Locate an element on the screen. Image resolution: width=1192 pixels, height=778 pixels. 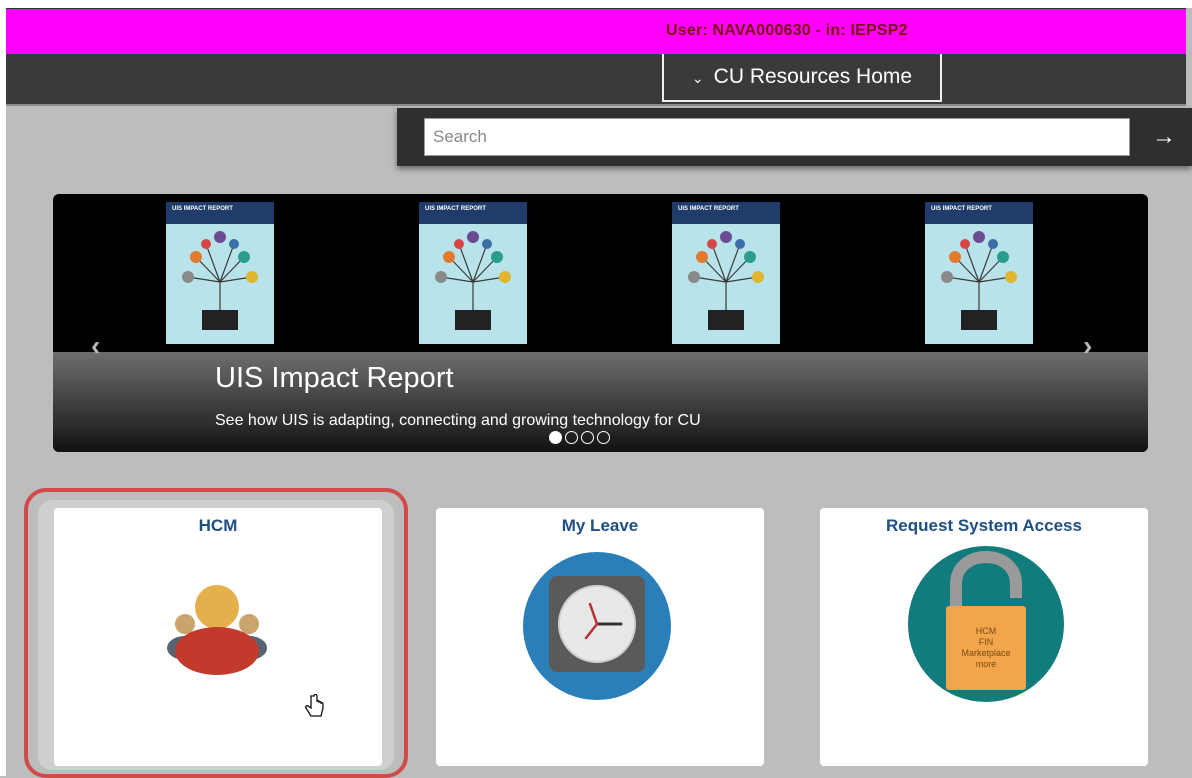
chevron-right-icon: › is located at coordinates (1087, 346).